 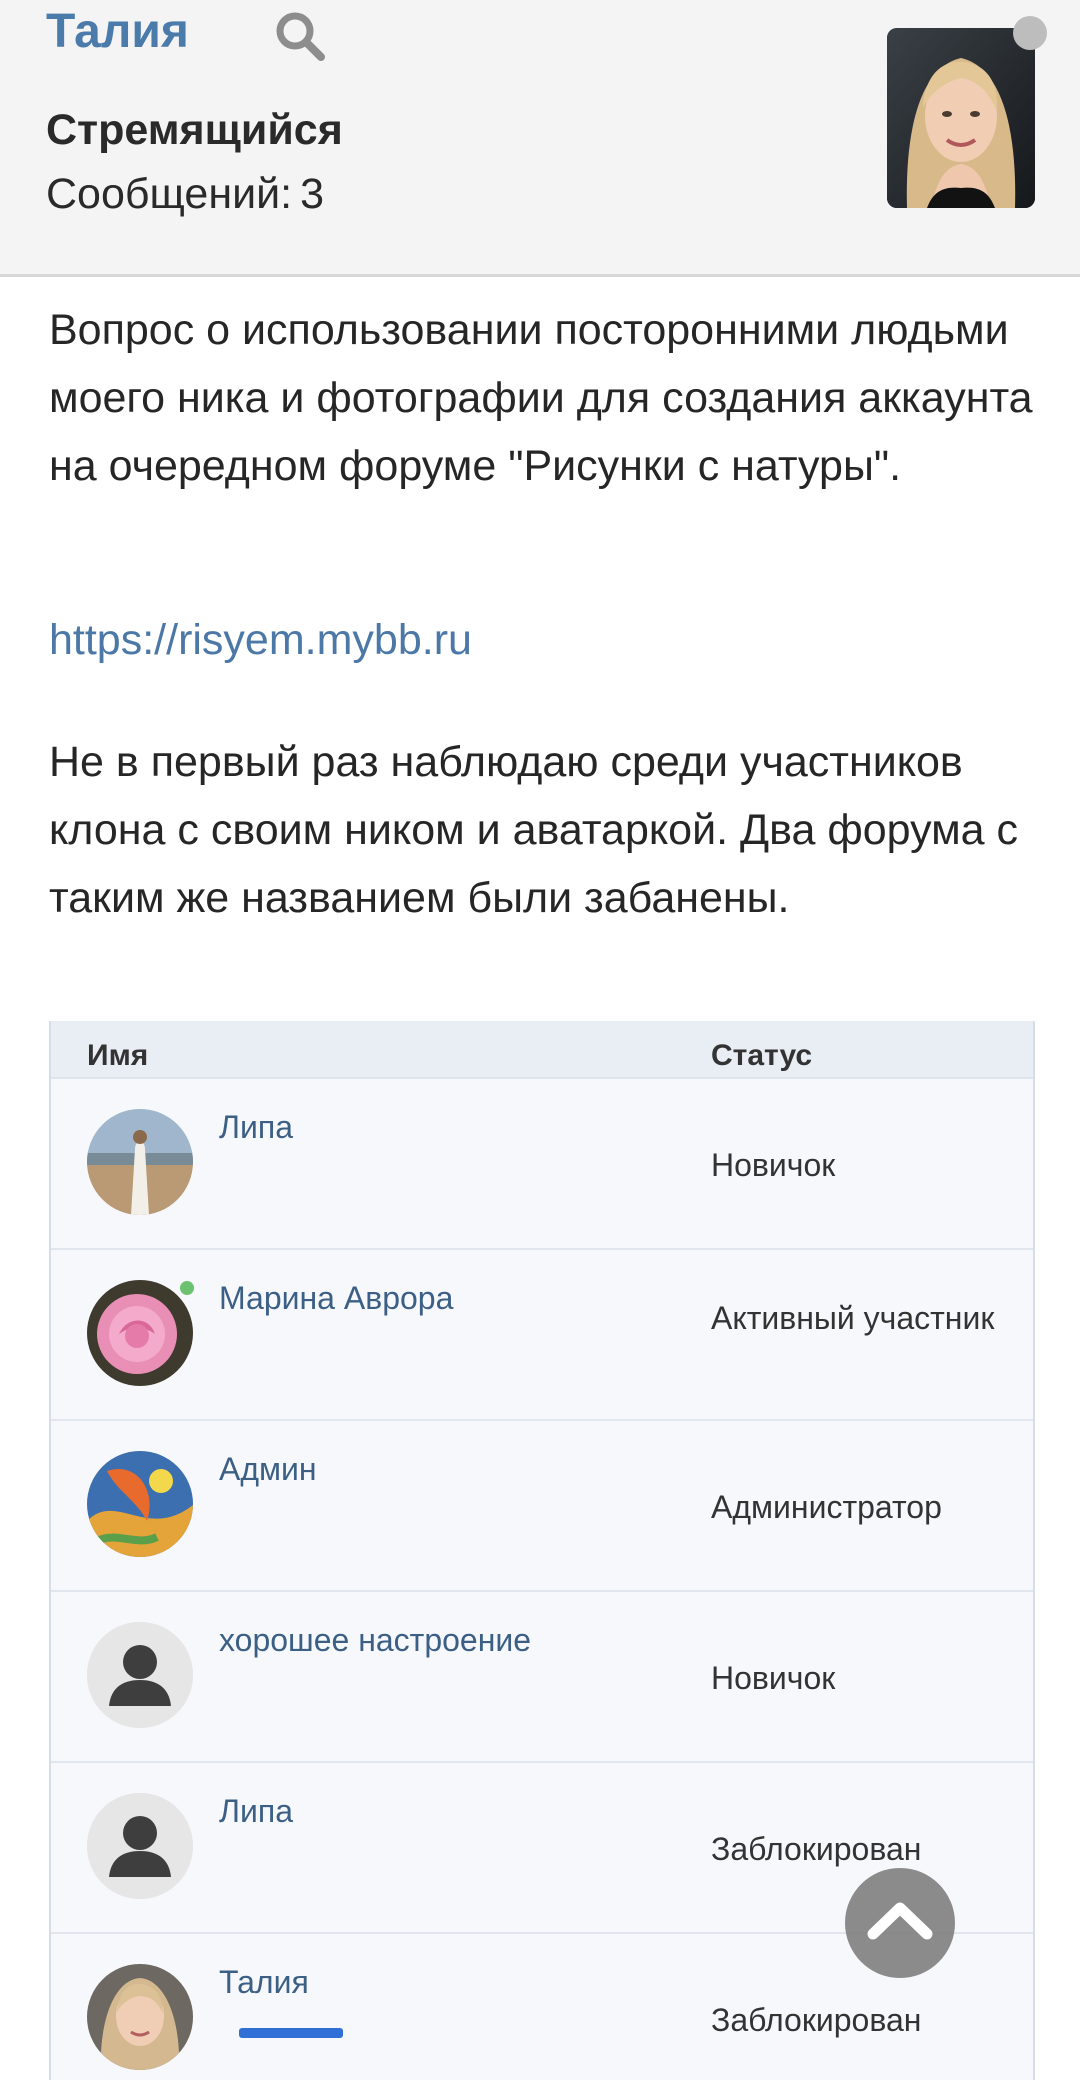 What do you see at coordinates (300, 36) in the screenshot?
I see `search-icon` at bounding box center [300, 36].